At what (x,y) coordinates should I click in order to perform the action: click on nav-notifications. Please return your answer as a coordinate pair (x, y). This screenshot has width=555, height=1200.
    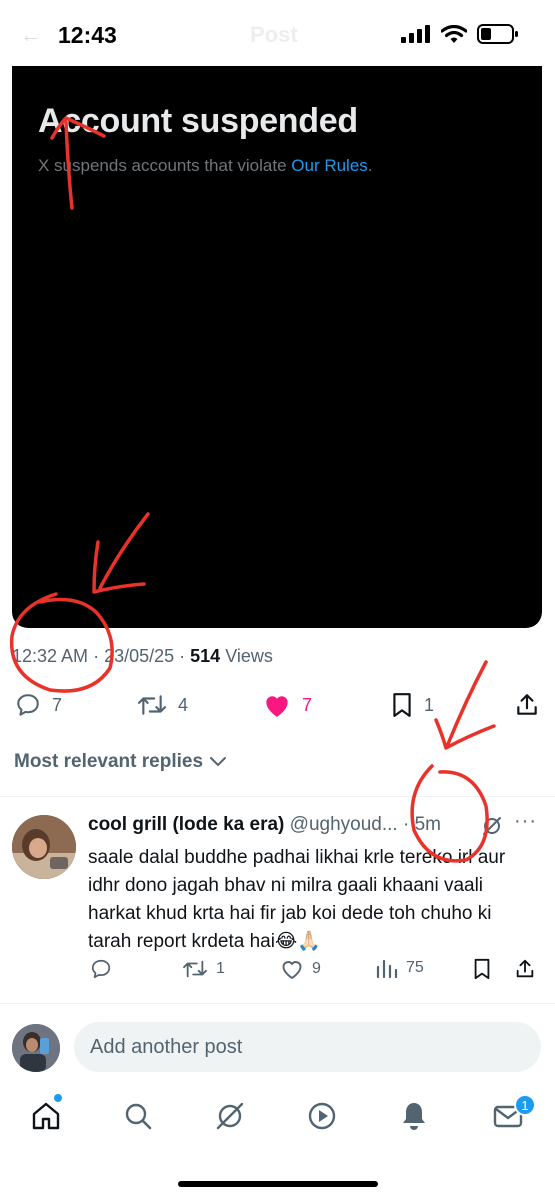
    Looking at the image, I should click on (414, 1116).